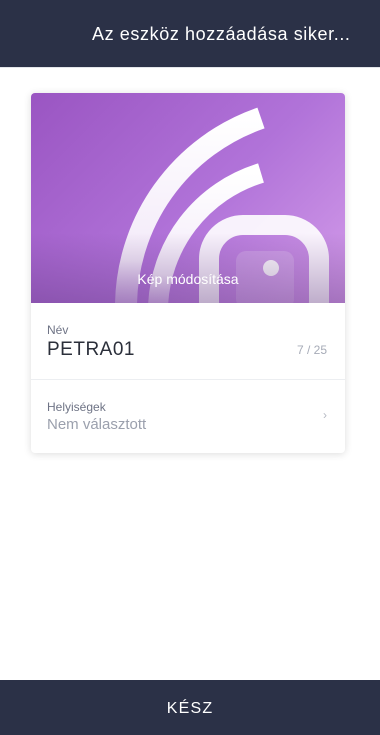 The image size is (380, 735). I want to click on device-name-input: PETRA01, so click(91, 350).